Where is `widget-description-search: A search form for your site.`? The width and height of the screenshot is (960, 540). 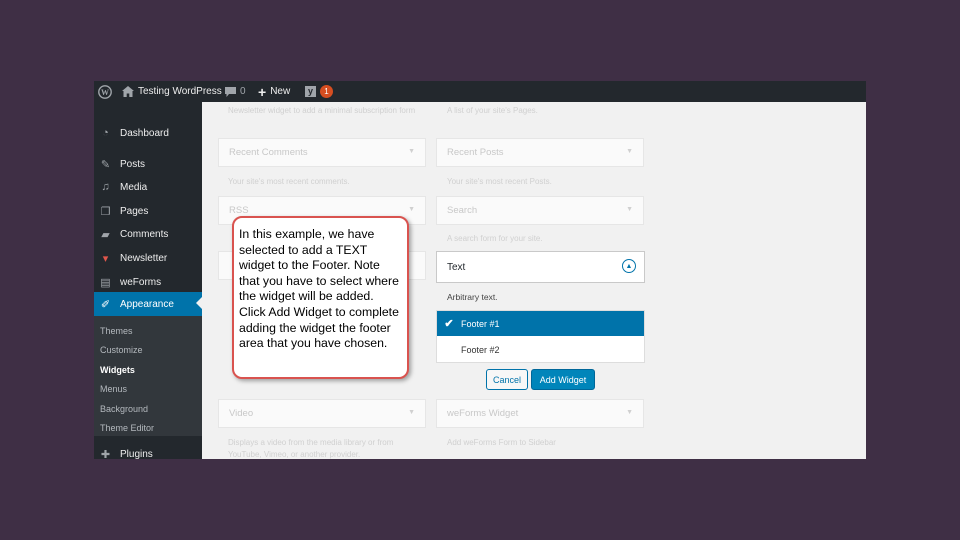 widget-description-search: A search form for your site. is located at coordinates (495, 238).